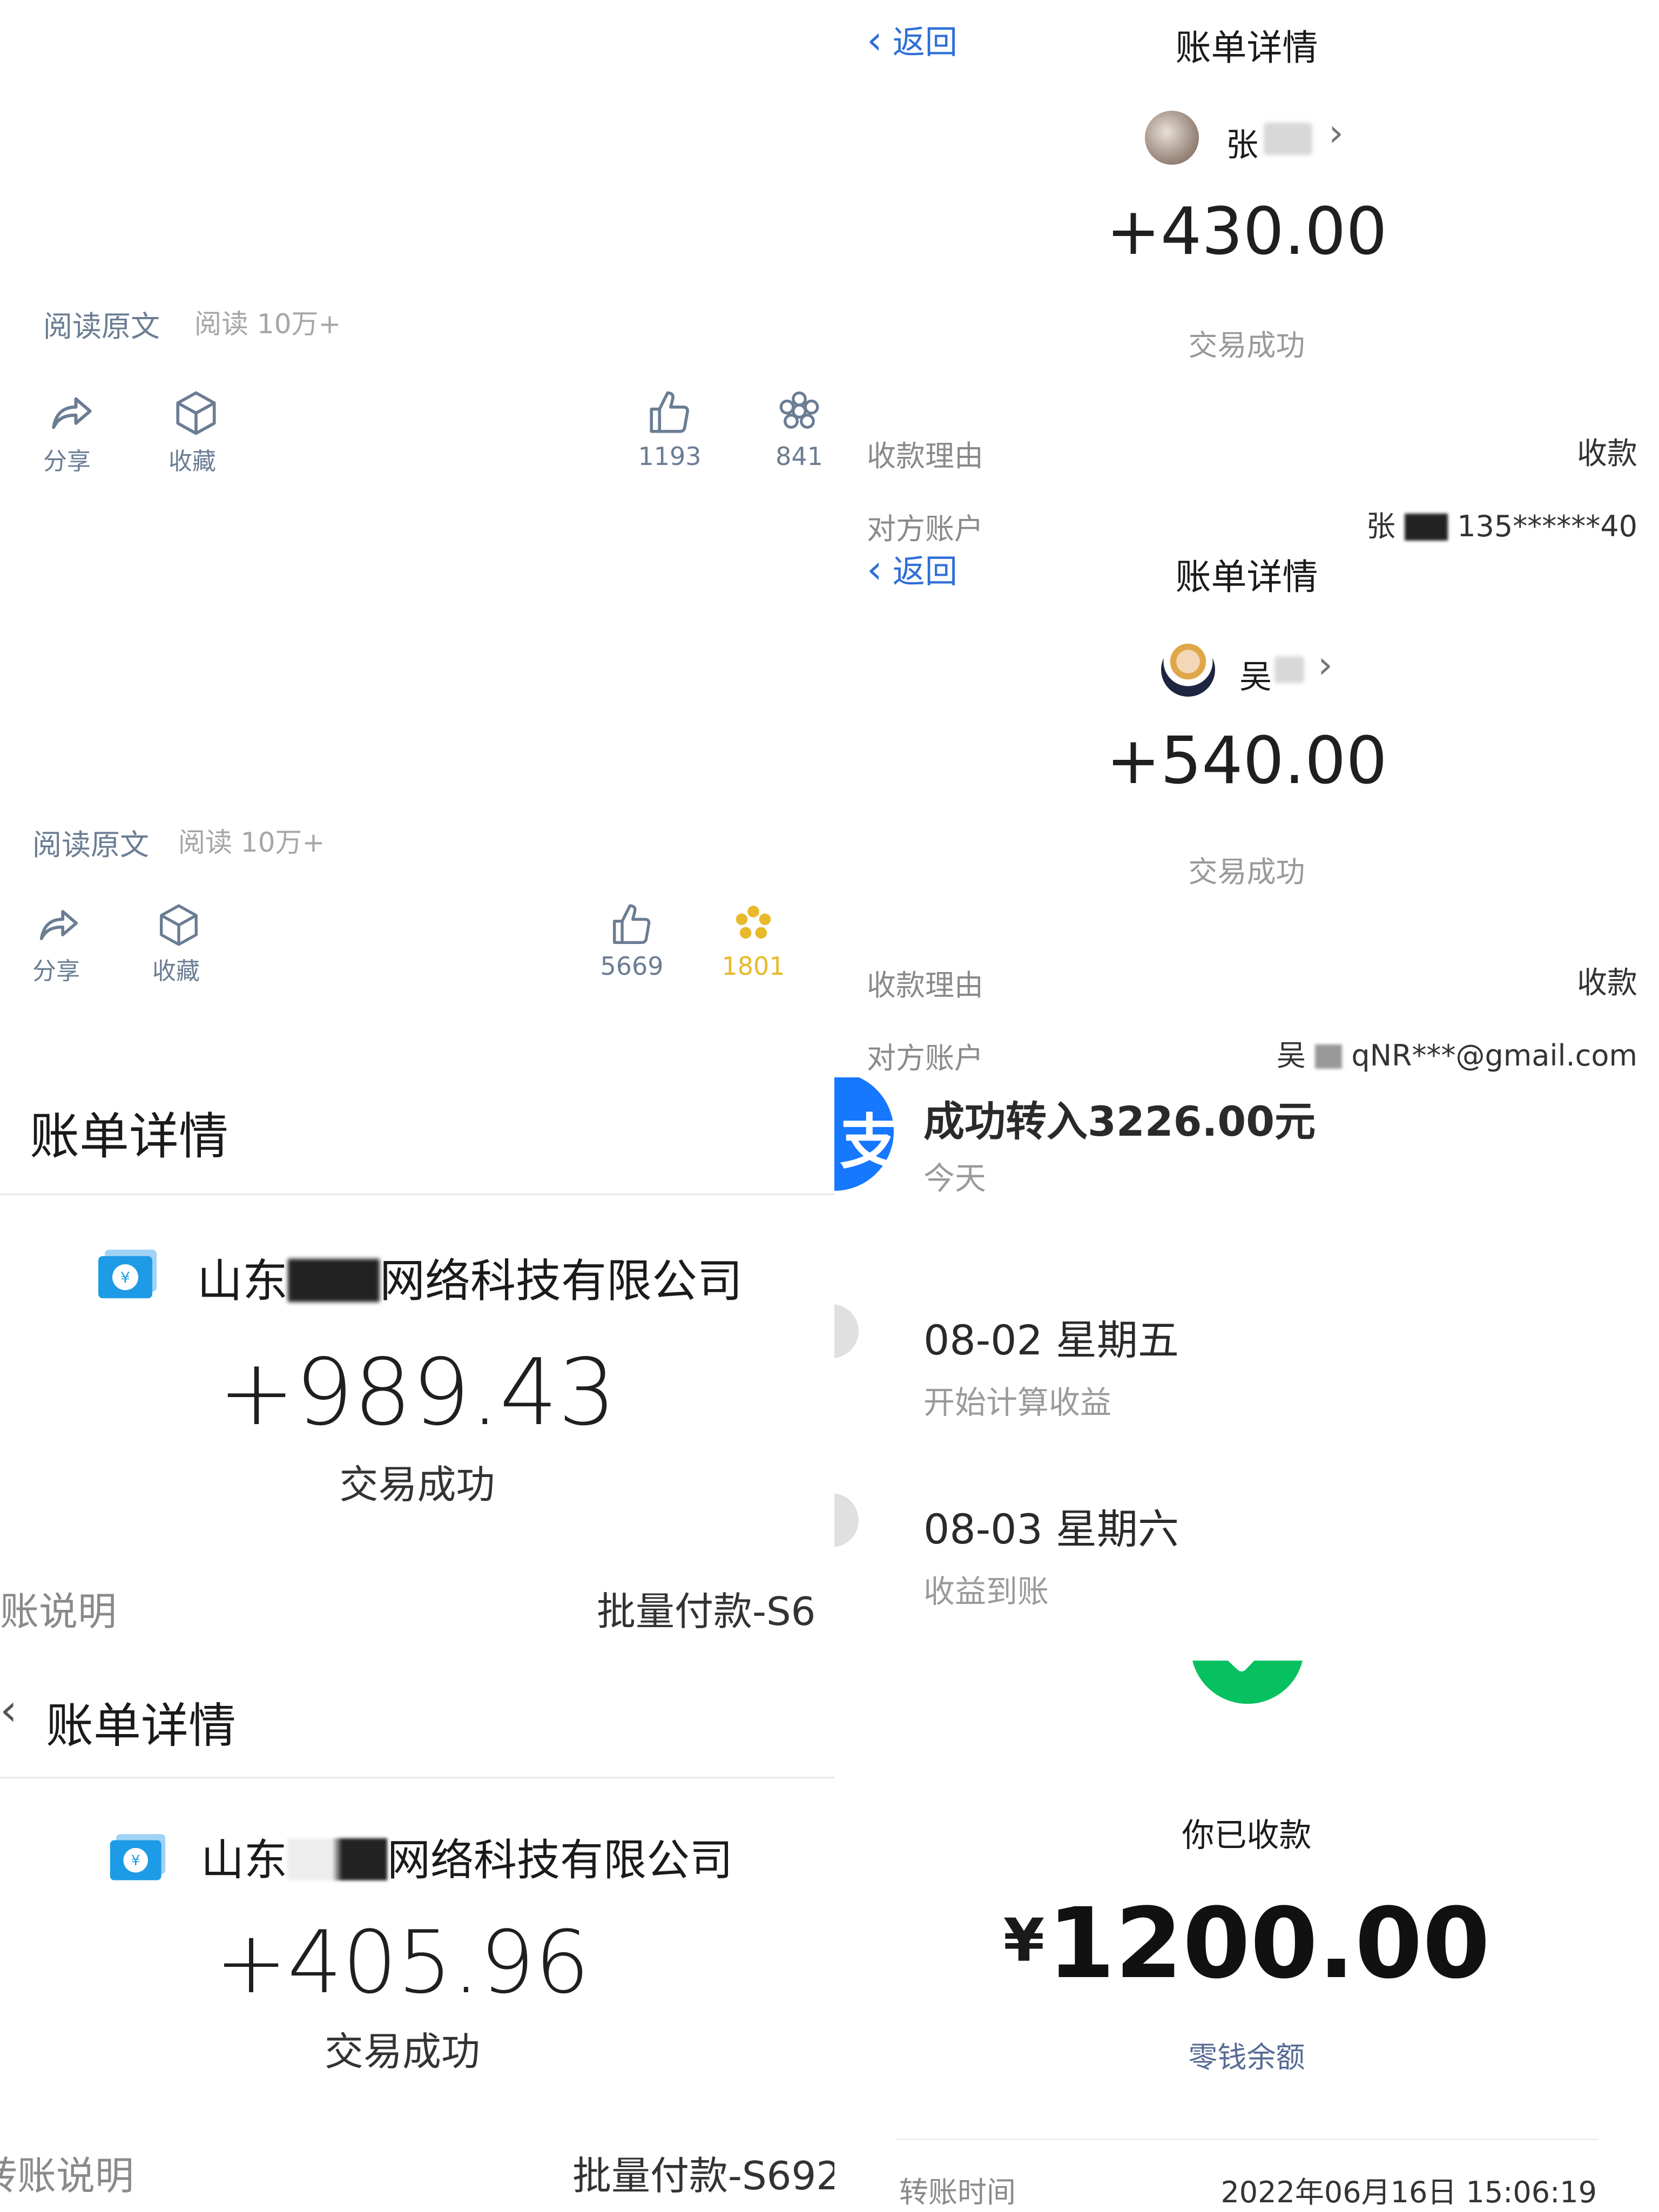 The image size is (1659, 2212). What do you see at coordinates (1255, 677) in the screenshot?
I see `payer-name: 吴` at bounding box center [1255, 677].